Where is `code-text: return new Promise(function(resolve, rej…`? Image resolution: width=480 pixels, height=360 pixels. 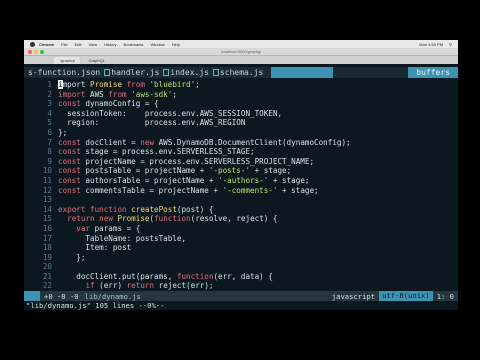 code-text: return new Promise(function(resolve, rej… is located at coordinates (167, 219).